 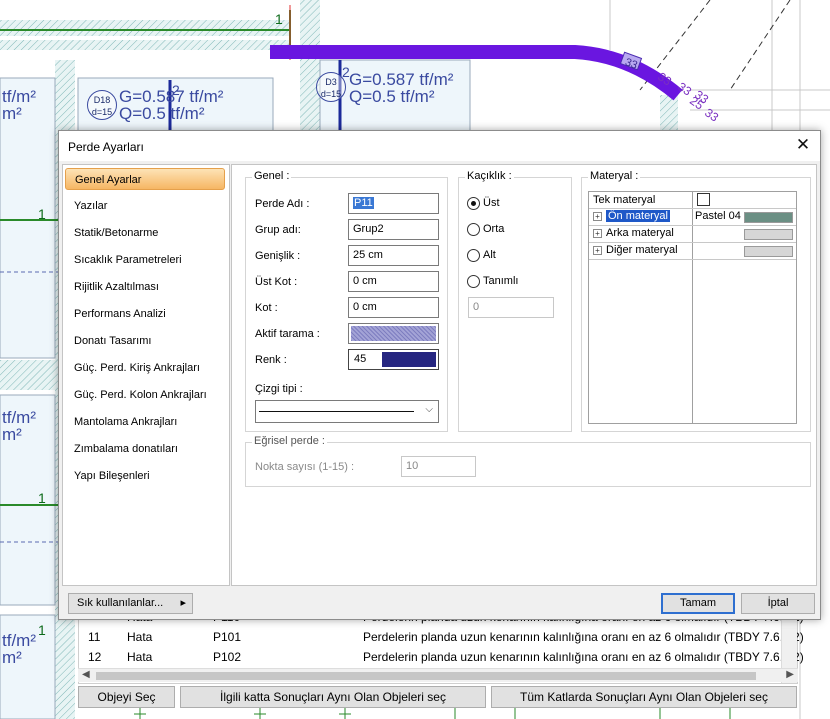 I want to click on wall-name-label: Perde Adı :, so click(x=282, y=204).